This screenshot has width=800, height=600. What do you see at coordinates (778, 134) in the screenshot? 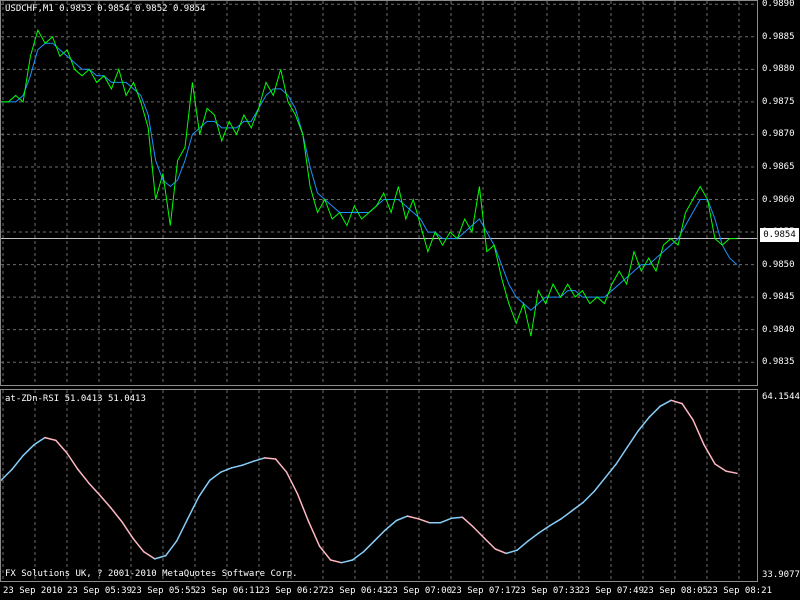
I see `price-tick-label: 0.9870` at bounding box center [778, 134].